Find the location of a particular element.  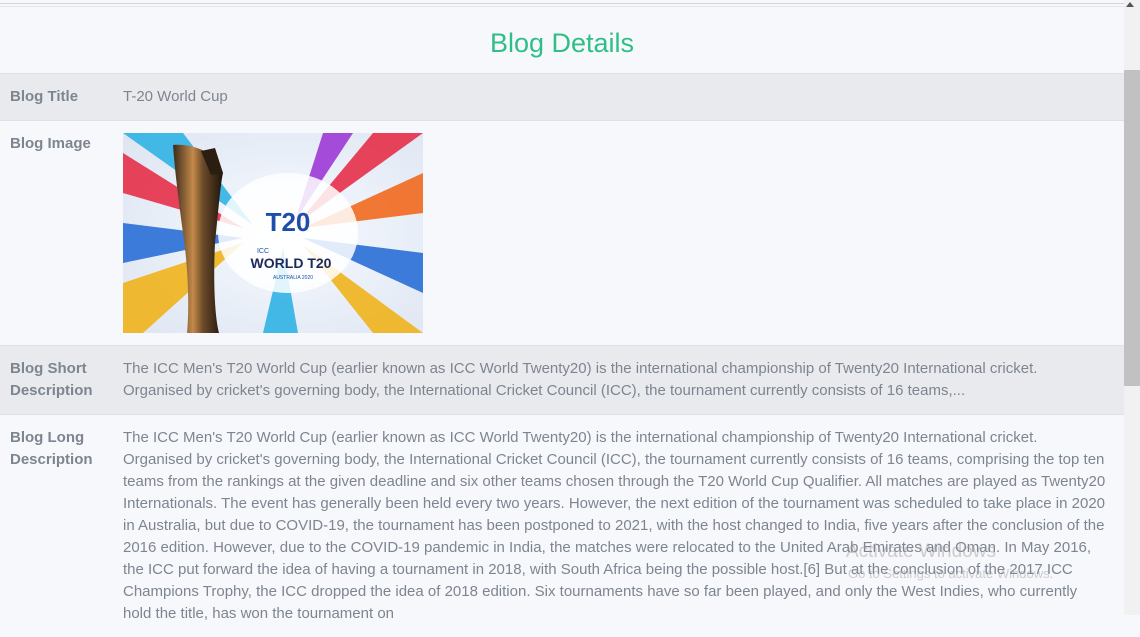

page-title: Blog Details is located at coordinates (562, 43).